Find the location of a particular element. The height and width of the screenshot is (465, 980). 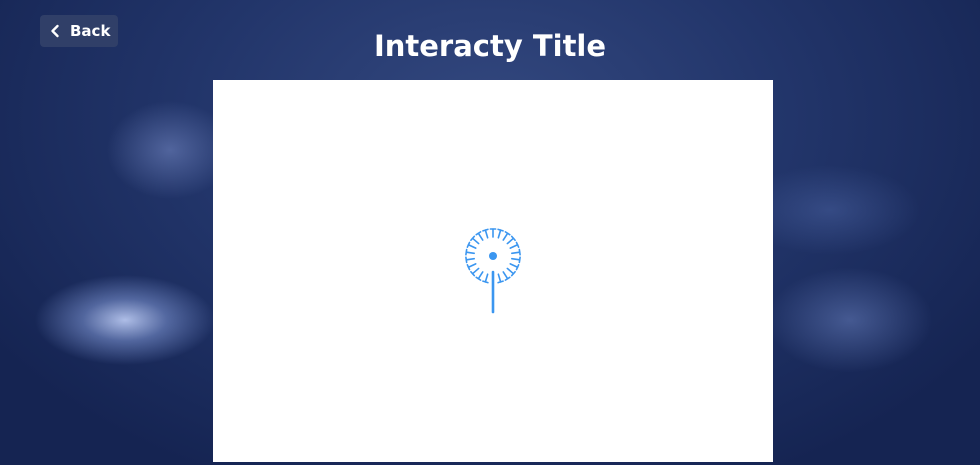

dandelion-loading-icon is located at coordinates (493, 271).